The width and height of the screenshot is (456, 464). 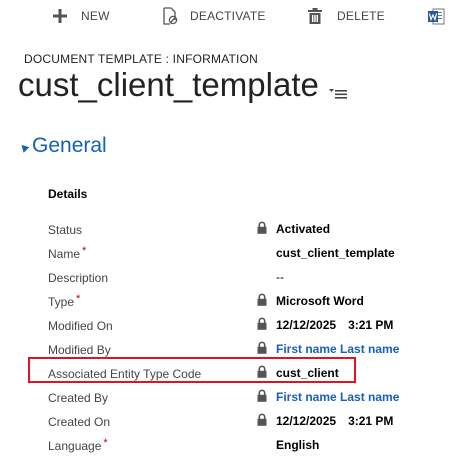 I want to click on field-label-language: Language *, so click(x=78, y=445).